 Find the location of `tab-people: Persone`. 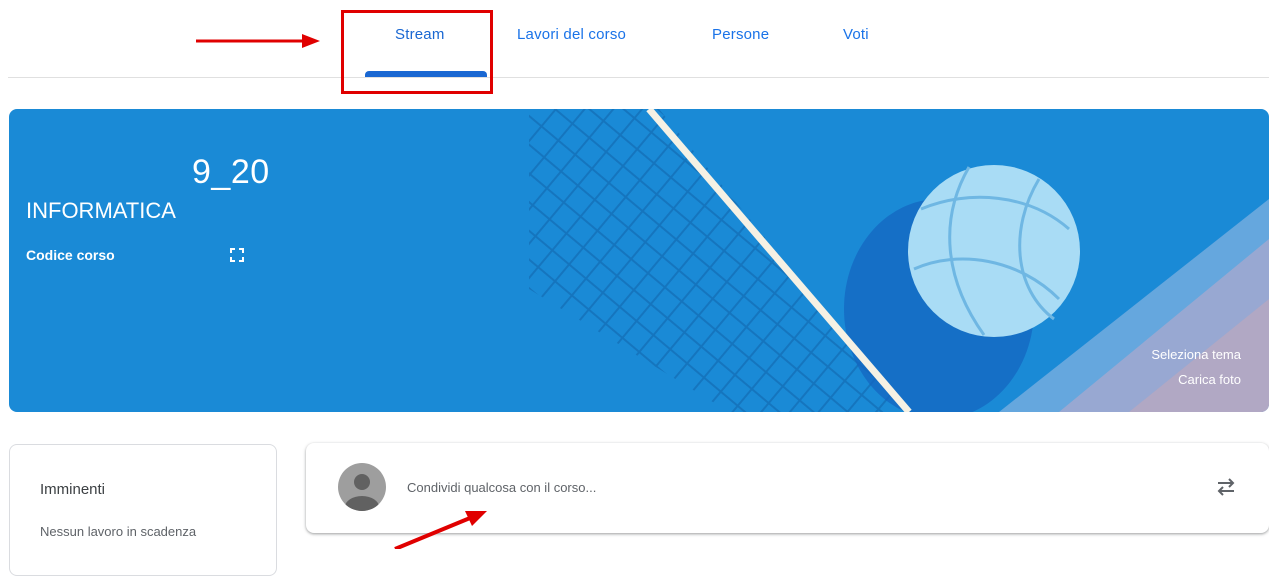

tab-people: Persone is located at coordinates (740, 37).